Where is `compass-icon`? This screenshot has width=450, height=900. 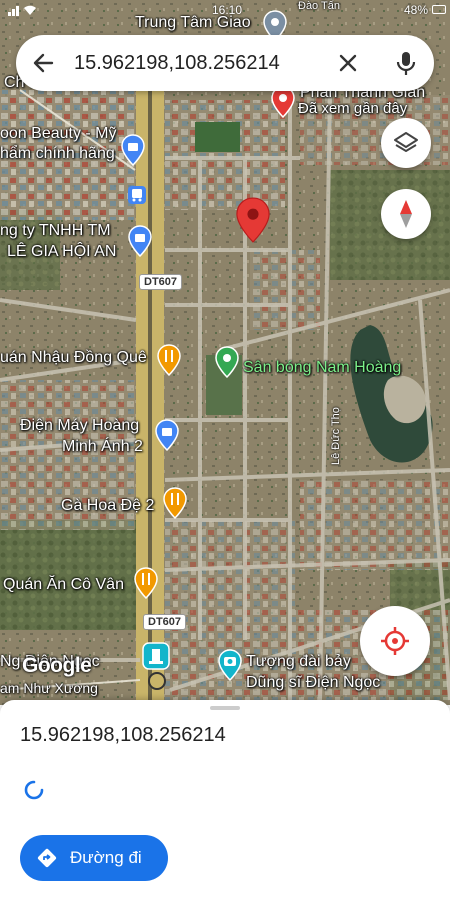
compass-icon is located at coordinates (406, 214).